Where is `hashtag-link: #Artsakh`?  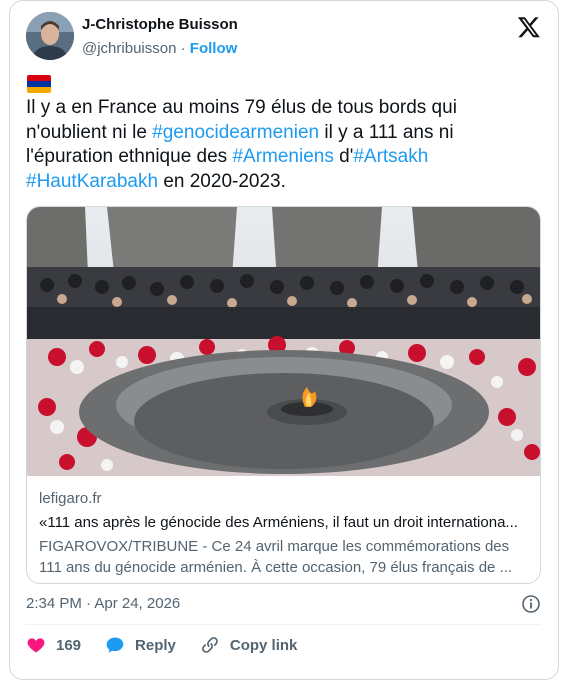
hashtag-link: #Artsakh is located at coordinates (390, 156).